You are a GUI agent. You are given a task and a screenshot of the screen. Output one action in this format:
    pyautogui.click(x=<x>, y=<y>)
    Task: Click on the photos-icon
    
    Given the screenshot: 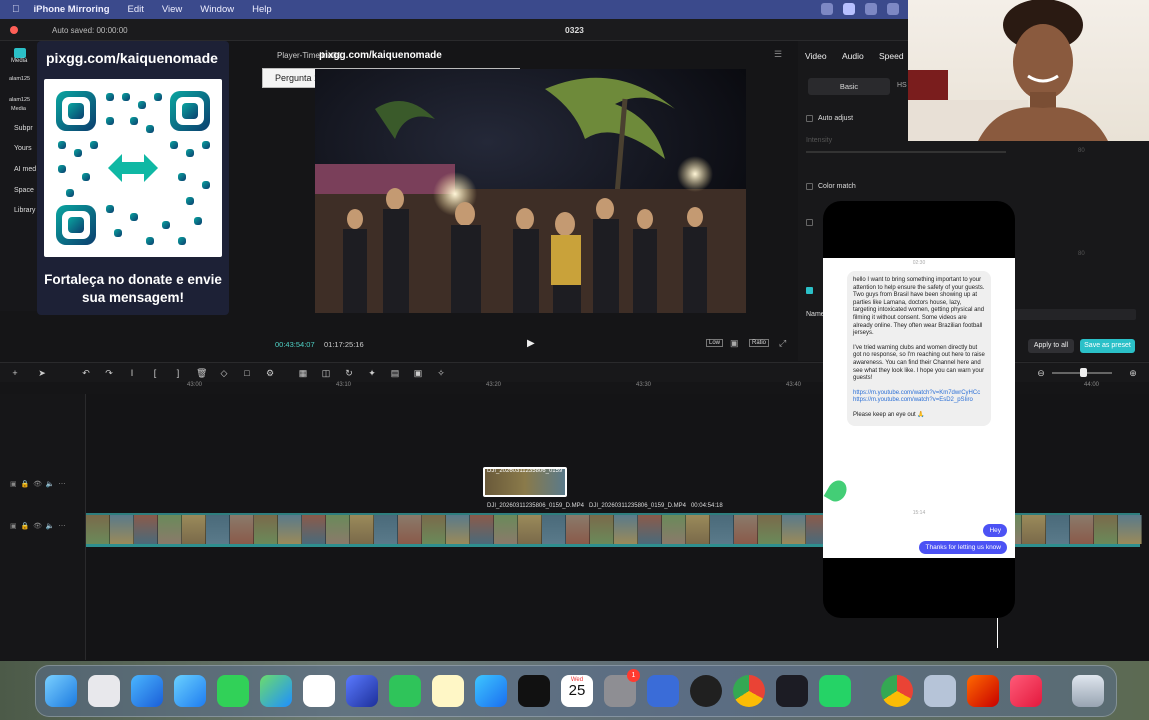 What is the action you would take?
    pyautogui.click(x=319, y=691)
    